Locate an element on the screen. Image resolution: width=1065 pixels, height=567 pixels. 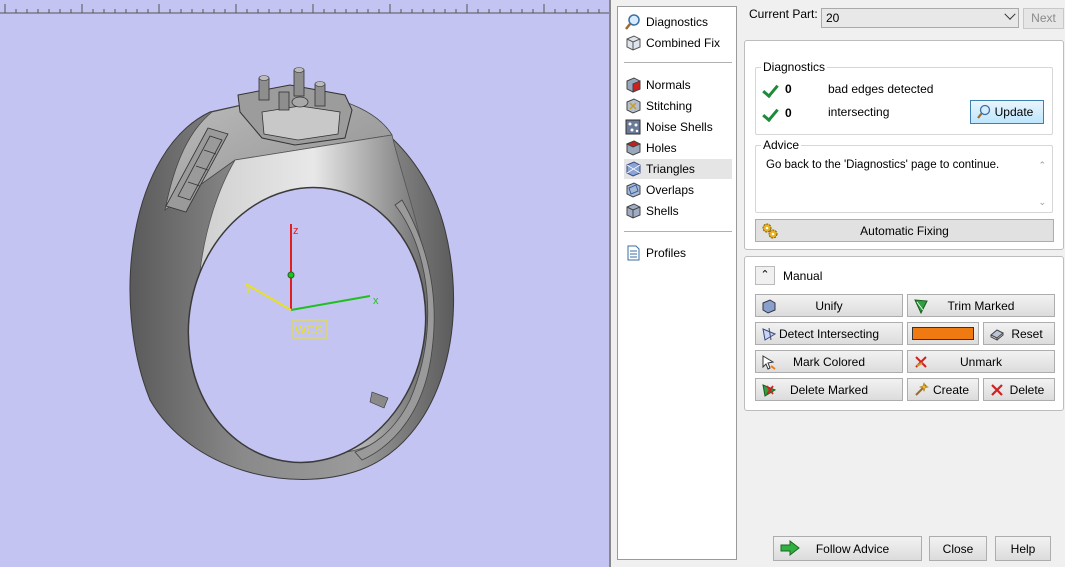
nav-item-triangles: Triangles is located at coordinates (678, 169).